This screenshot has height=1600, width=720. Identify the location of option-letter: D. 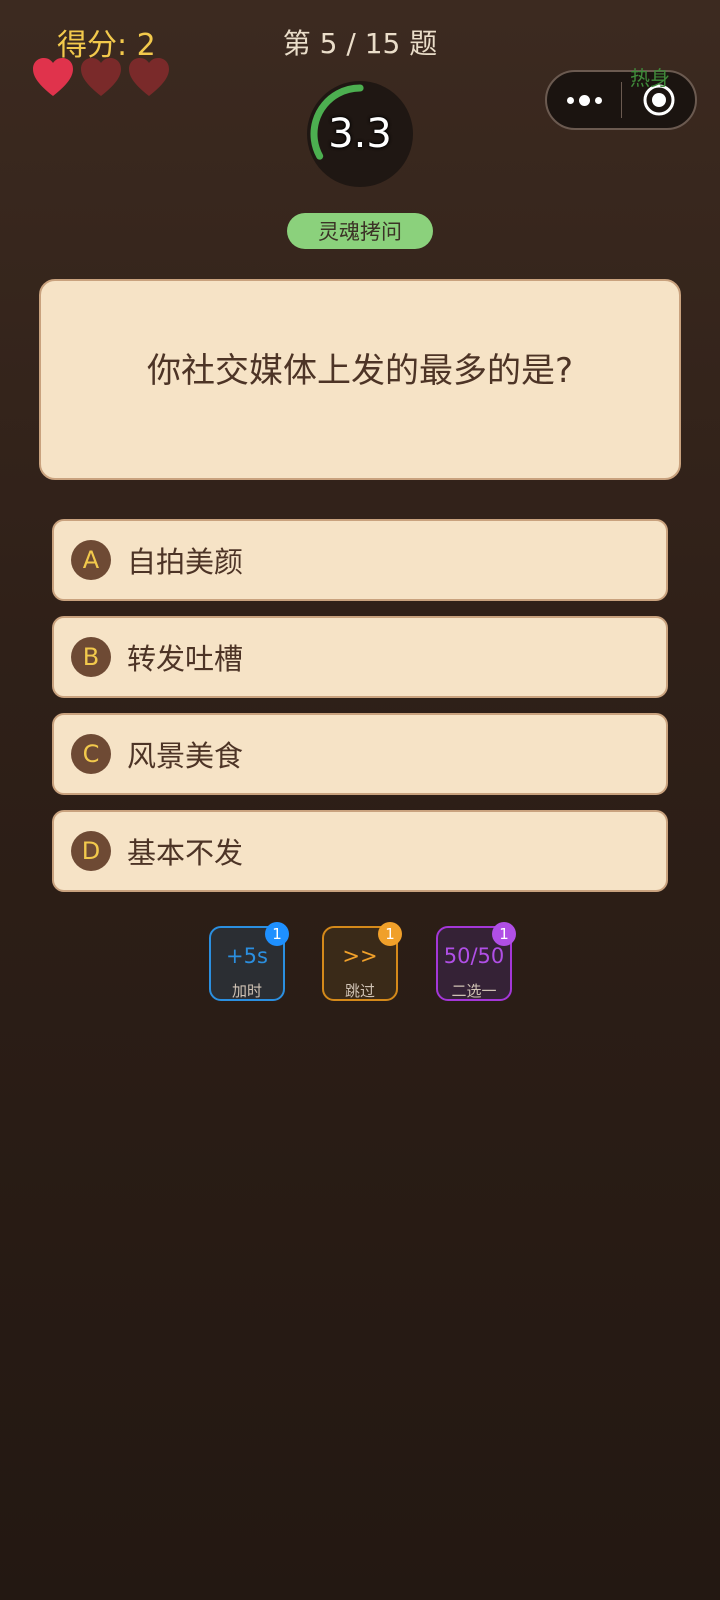
(91, 851).